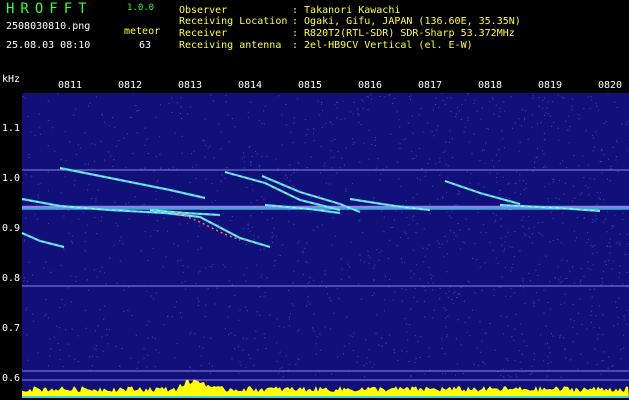 The image size is (629, 400). I want to click on histogram-baseline, so click(325, 397).